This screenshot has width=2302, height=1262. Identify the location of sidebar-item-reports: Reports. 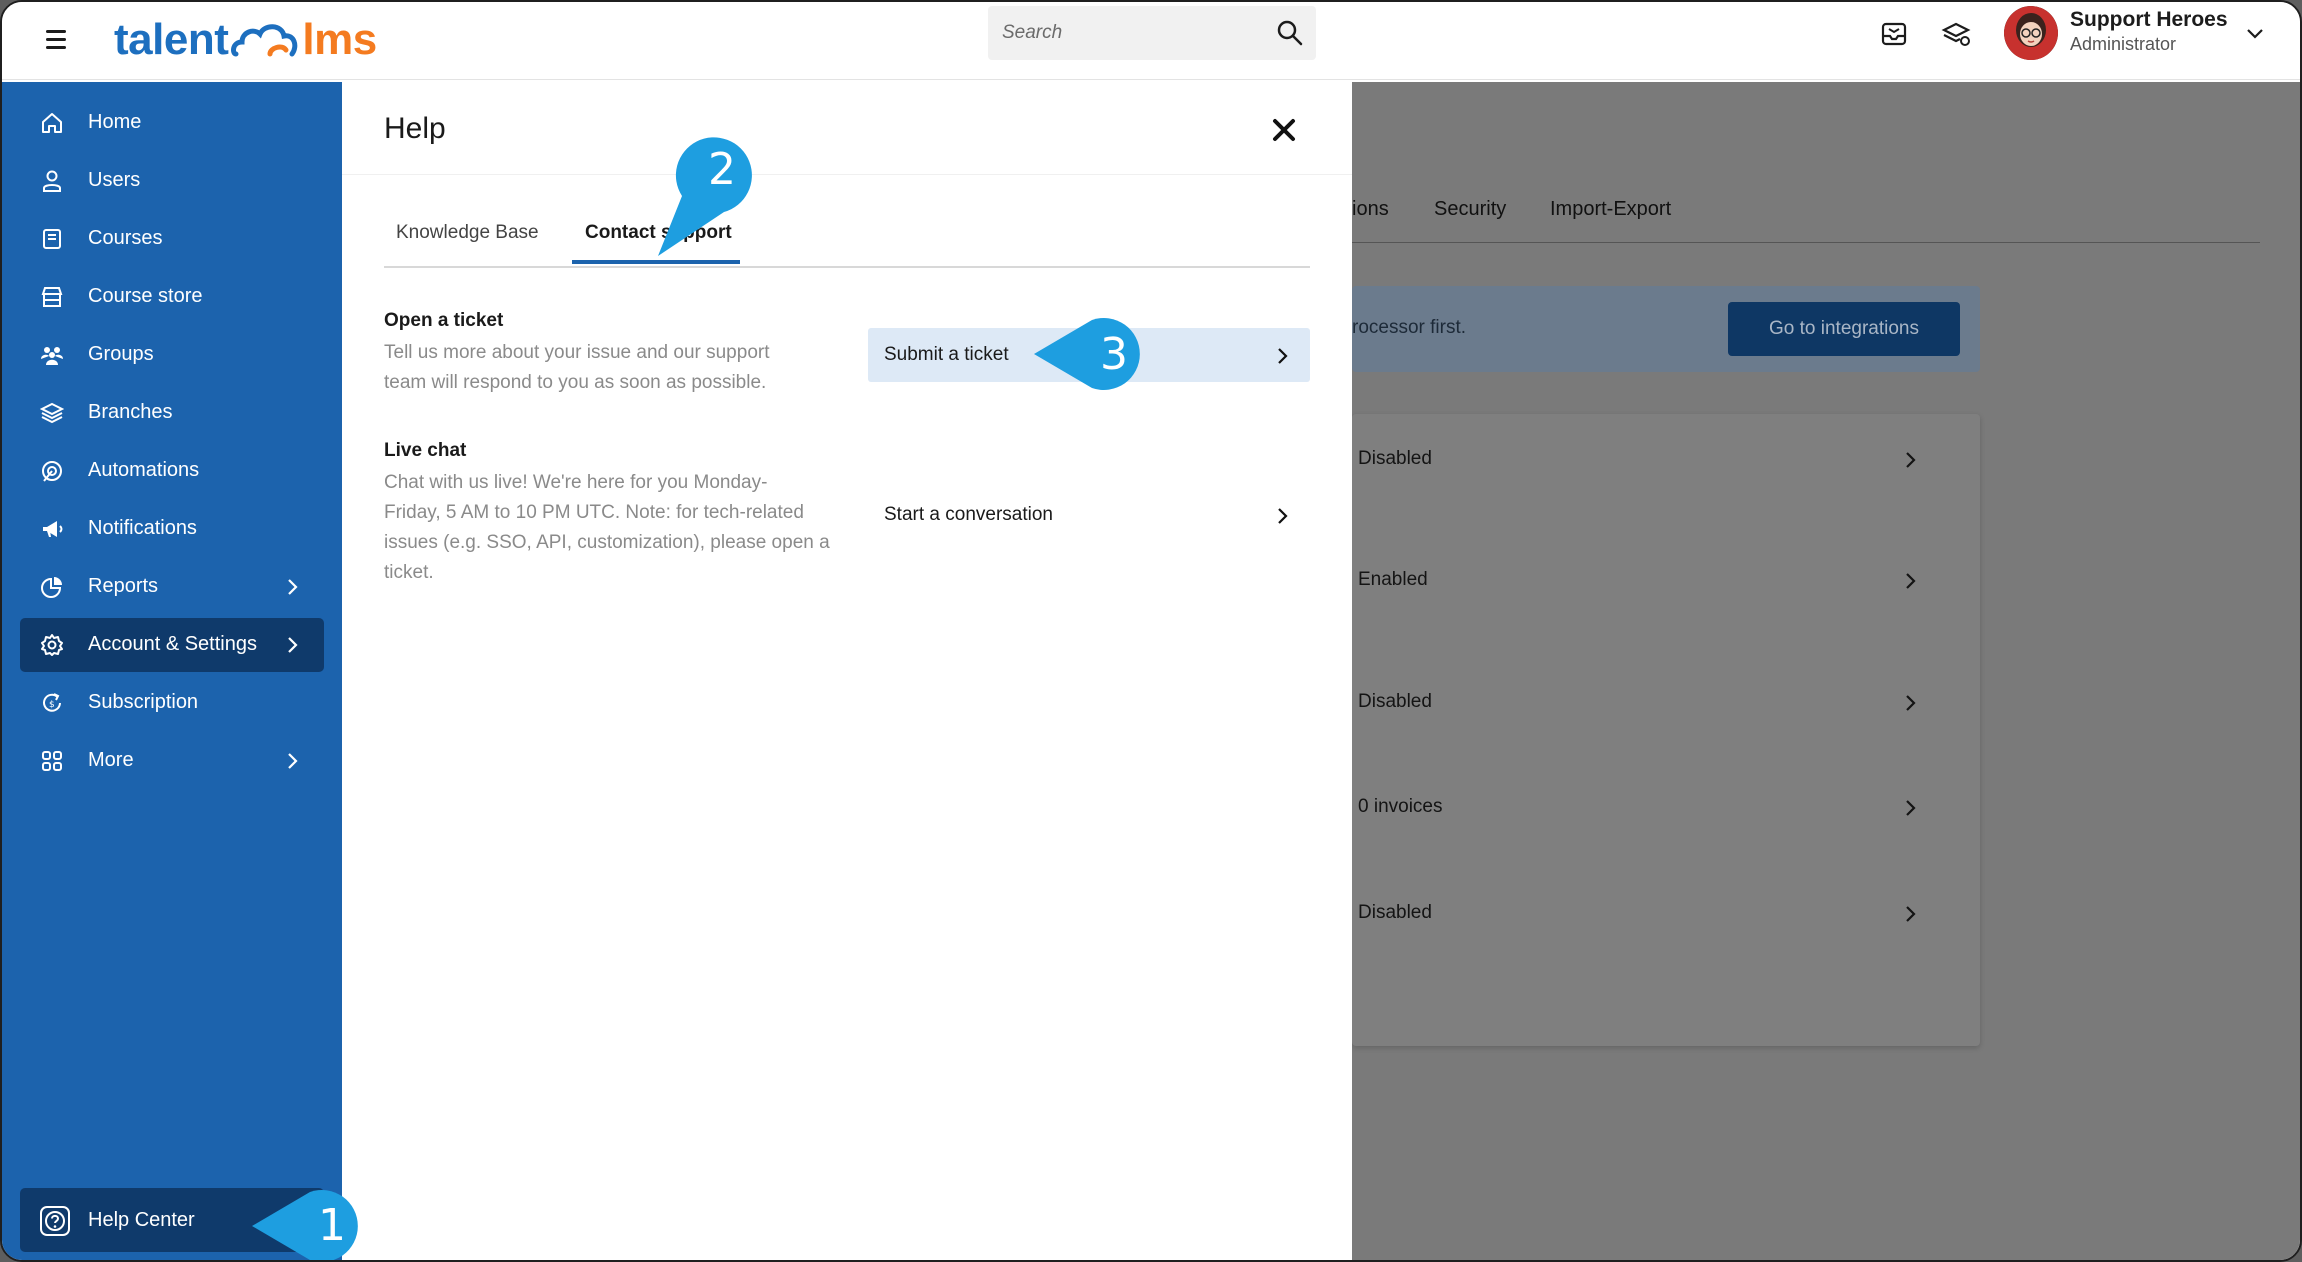
(172, 587).